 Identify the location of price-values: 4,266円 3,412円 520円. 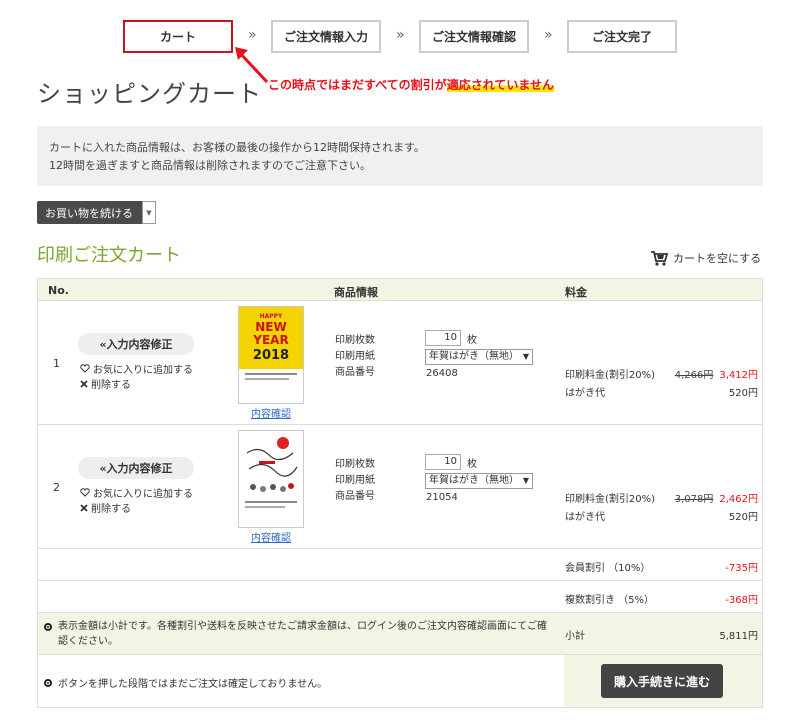
(716, 385).